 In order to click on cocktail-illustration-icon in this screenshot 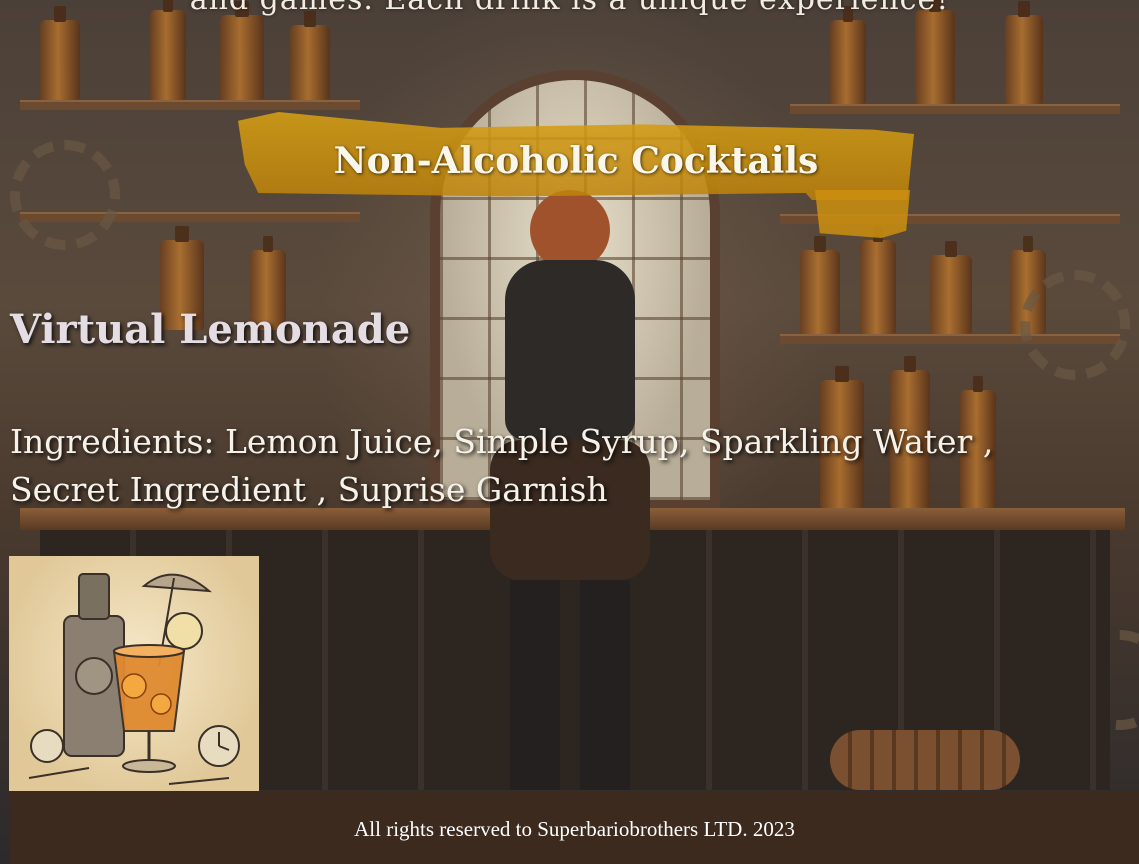, I will do `click(134, 679)`.